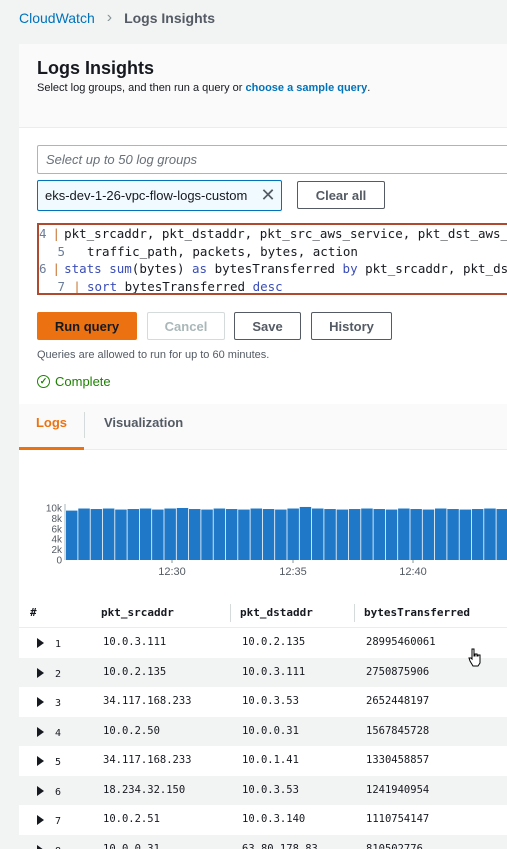 The image size is (507, 849). I want to click on clear-all-button: Clear all, so click(341, 195).